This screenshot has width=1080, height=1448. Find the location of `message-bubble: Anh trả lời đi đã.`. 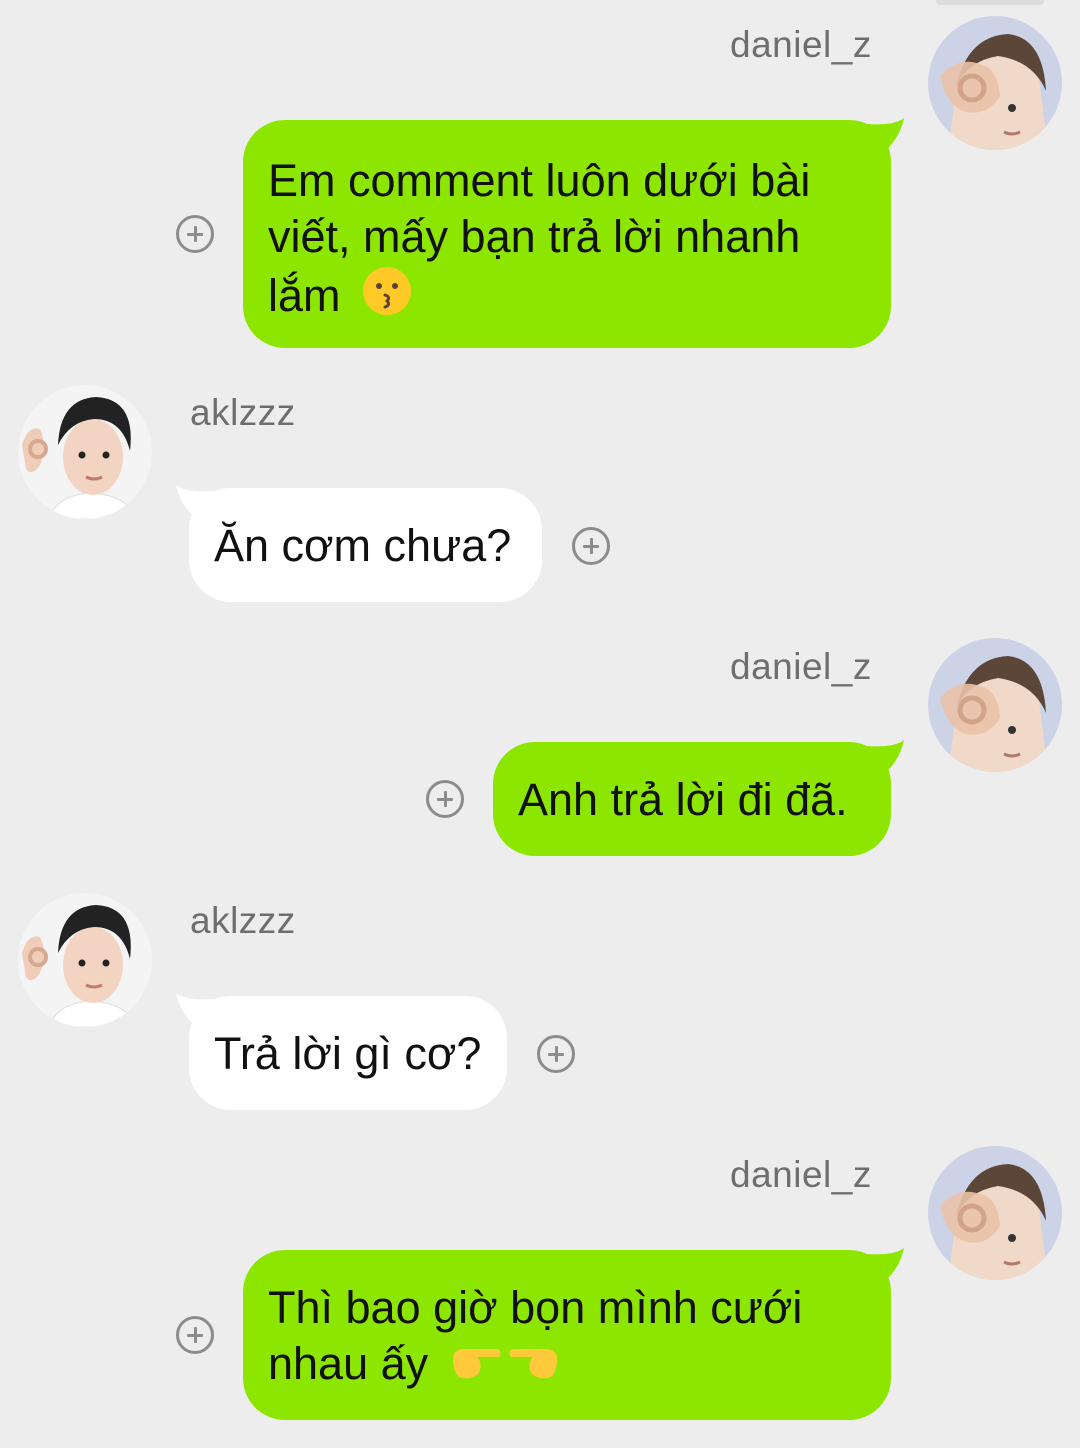

message-bubble: Anh trả lời đi đã. is located at coordinates (692, 799).